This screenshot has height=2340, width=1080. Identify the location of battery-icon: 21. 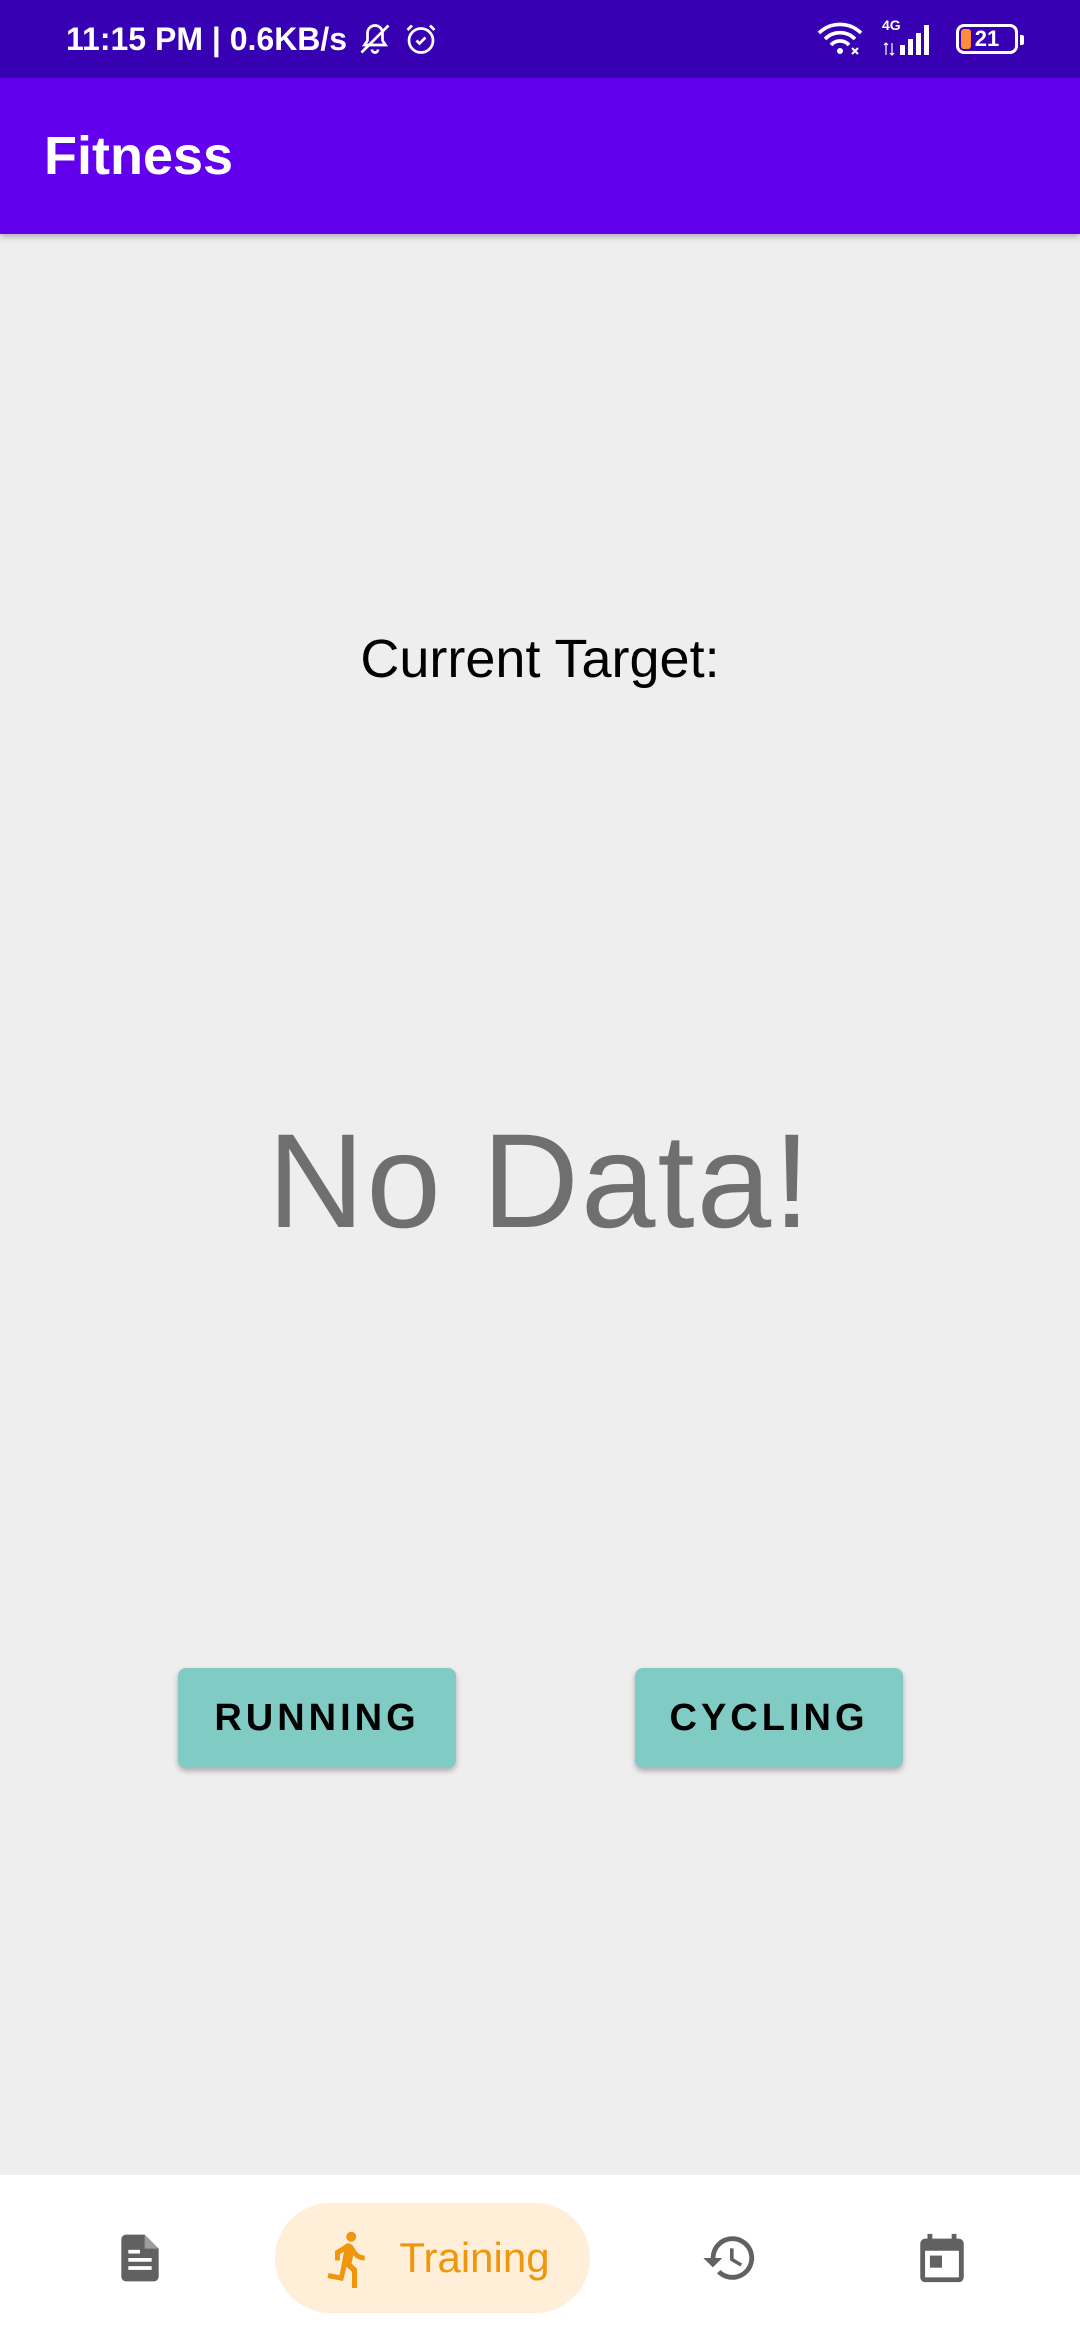
(990, 39).